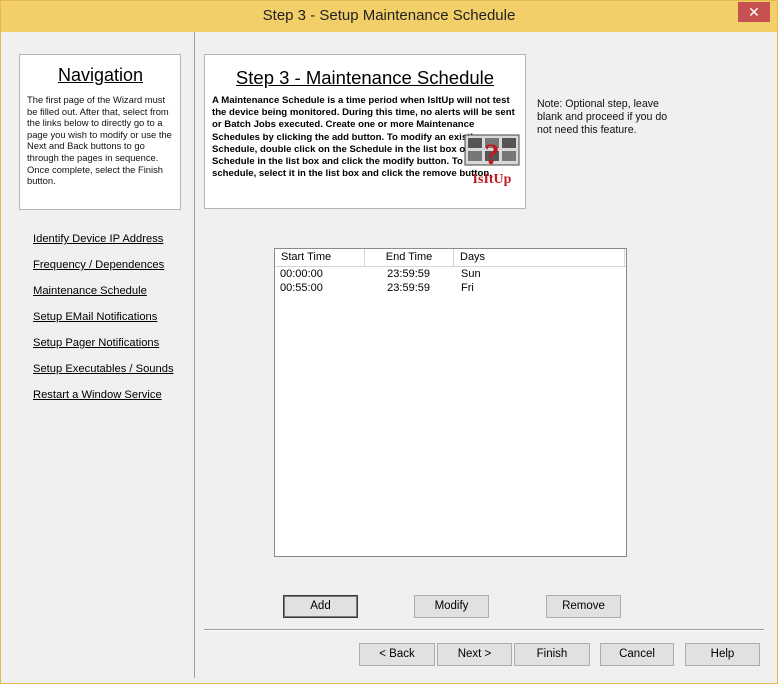 The height and width of the screenshot is (684, 778). Describe the element at coordinates (492, 154) in the screenshot. I see `question-mark-icon: ?` at that location.